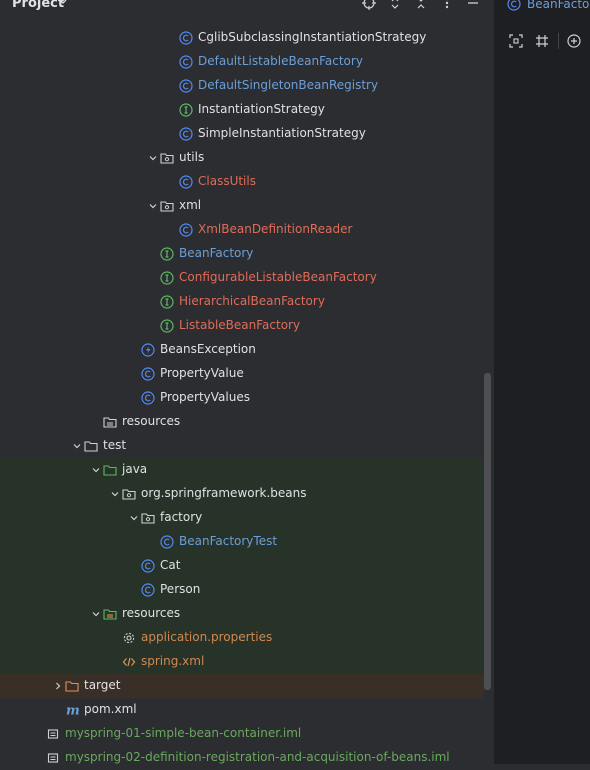 This screenshot has width=590, height=770. I want to click on test-source-folder-icon, so click(110, 470).